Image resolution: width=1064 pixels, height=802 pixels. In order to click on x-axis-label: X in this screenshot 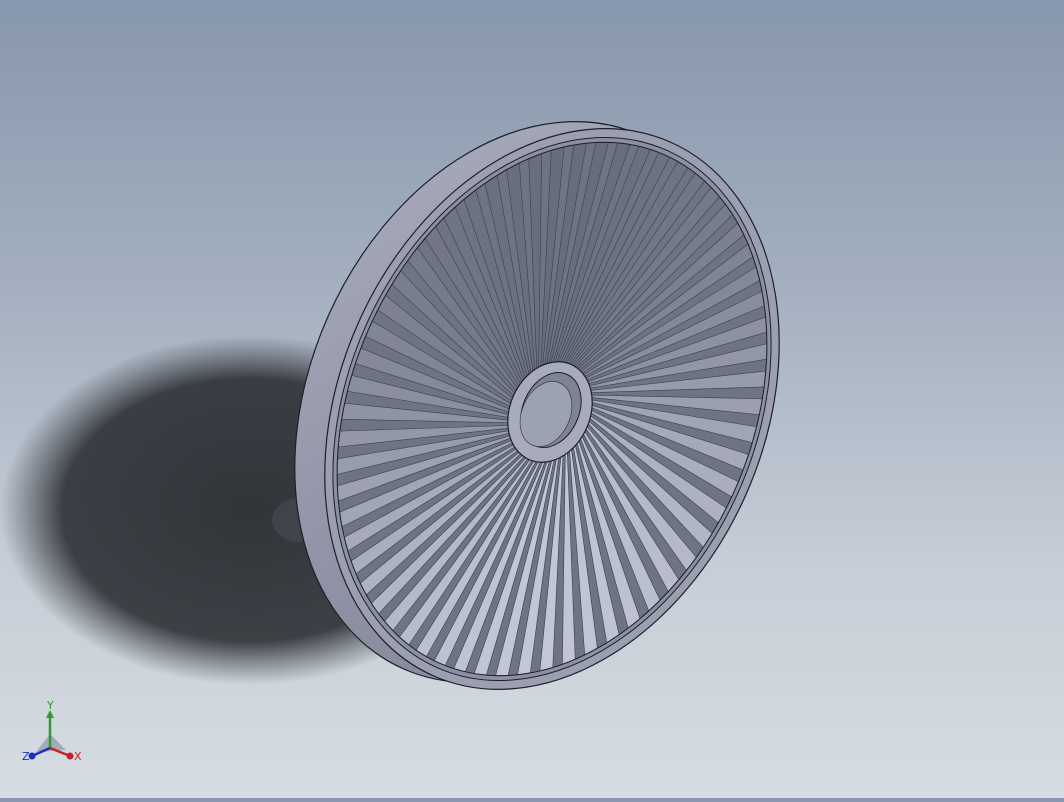, I will do `click(78, 756)`.